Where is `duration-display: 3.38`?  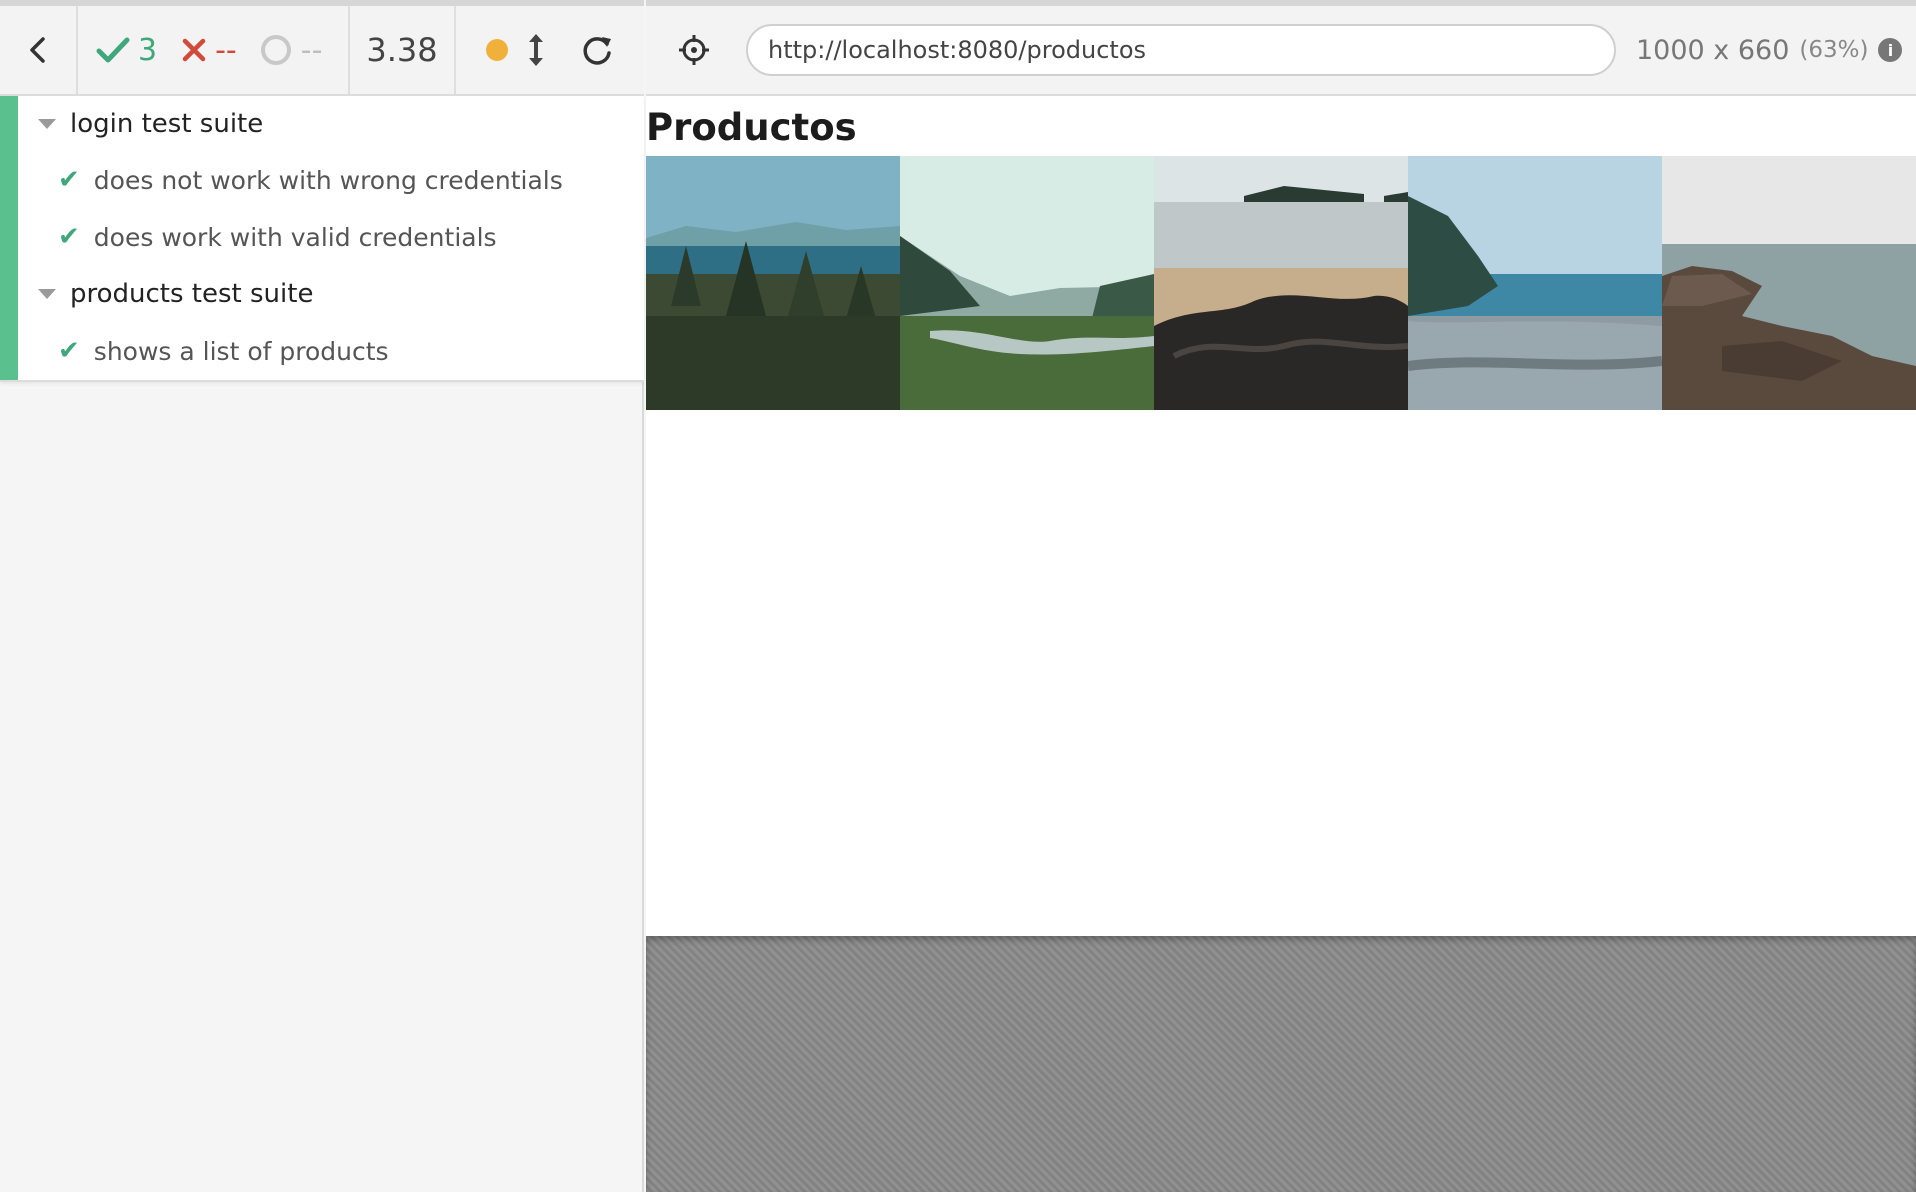 duration-display: 3.38 is located at coordinates (403, 50).